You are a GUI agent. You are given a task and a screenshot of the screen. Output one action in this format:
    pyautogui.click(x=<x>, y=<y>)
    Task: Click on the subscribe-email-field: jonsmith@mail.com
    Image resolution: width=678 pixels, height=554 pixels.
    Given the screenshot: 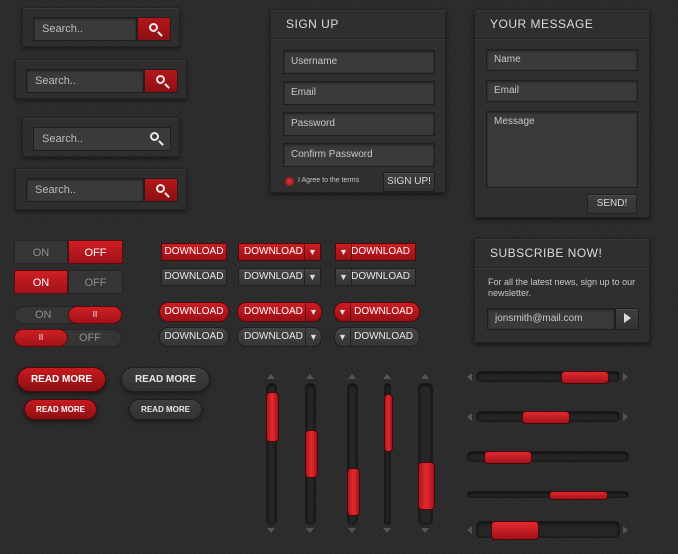 What is the action you would take?
    pyautogui.click(x=551, y=319)
    